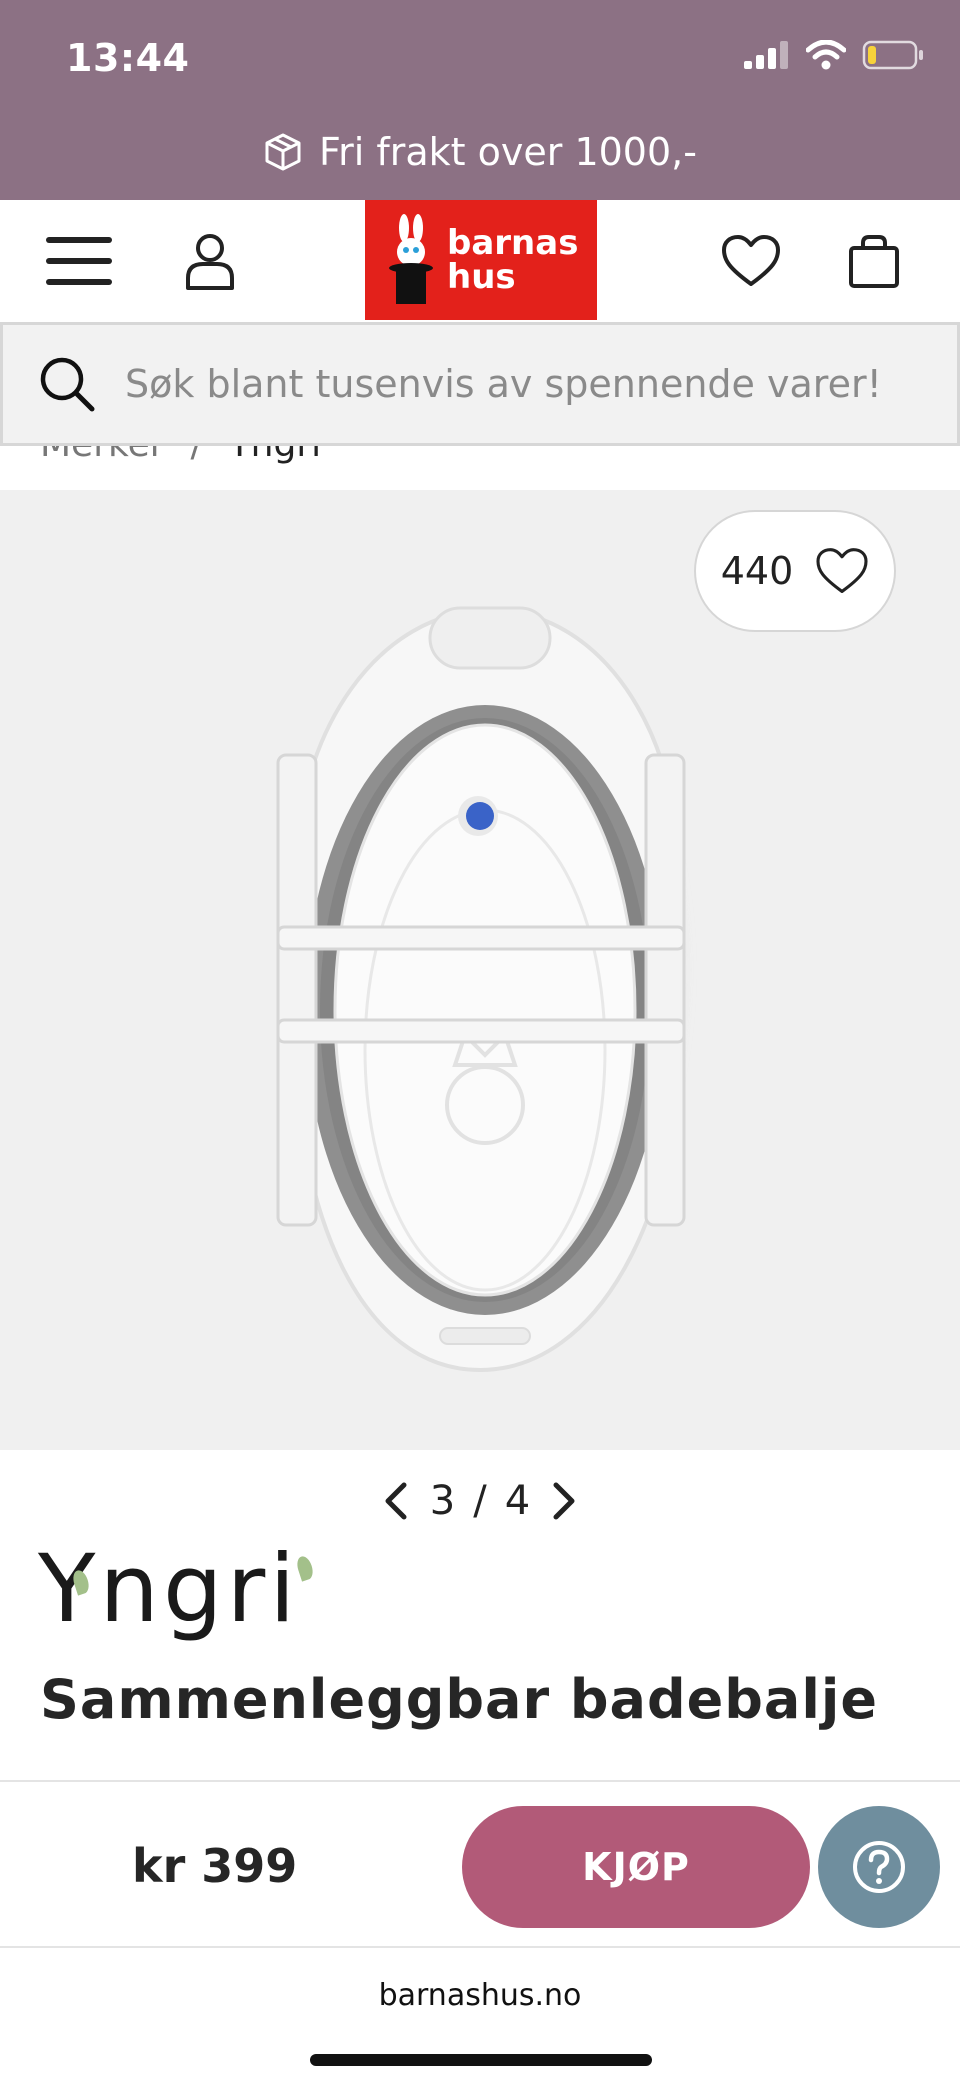  What do you see at coordinates (442, 1501) in the screenshot?
I see `pager-current: 3` at bounding box center [442, 1501].